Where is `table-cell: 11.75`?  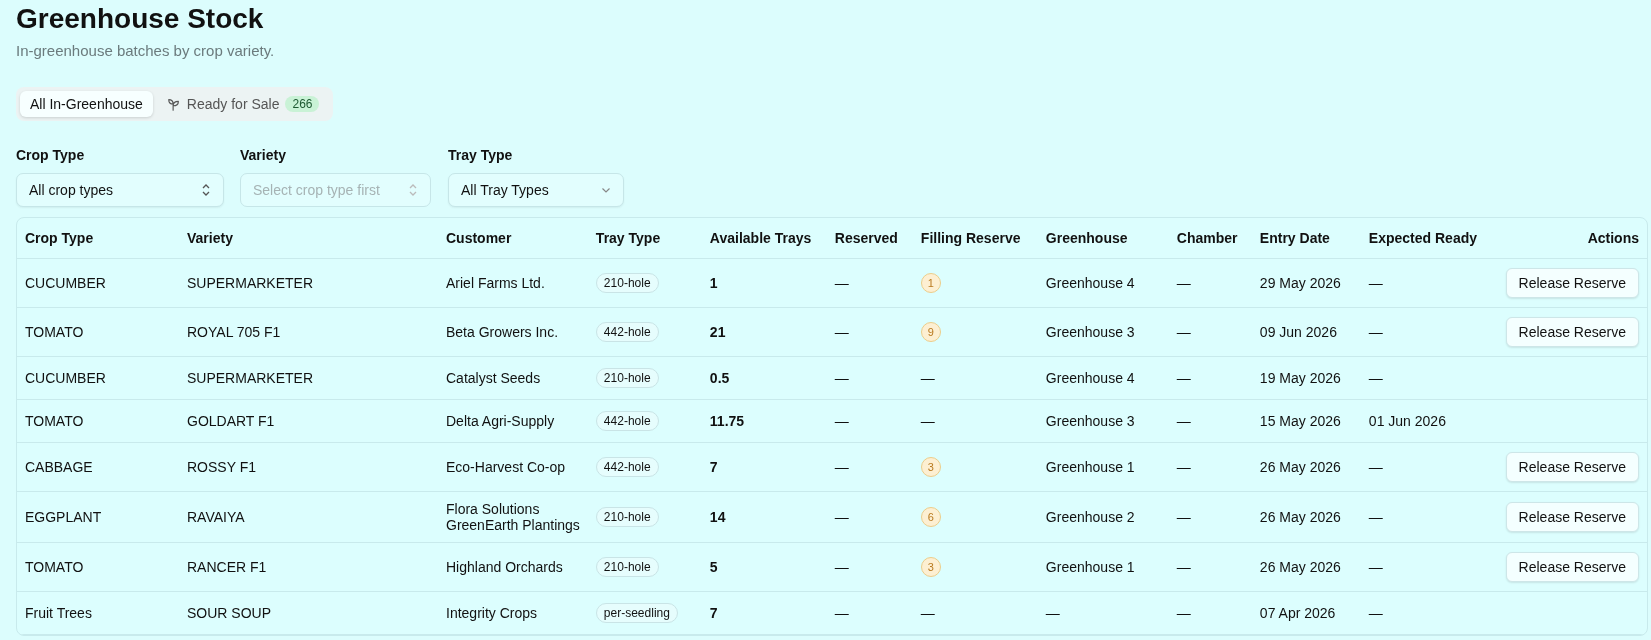 table-cell: 11.75 is located at coordinates (727, 421).